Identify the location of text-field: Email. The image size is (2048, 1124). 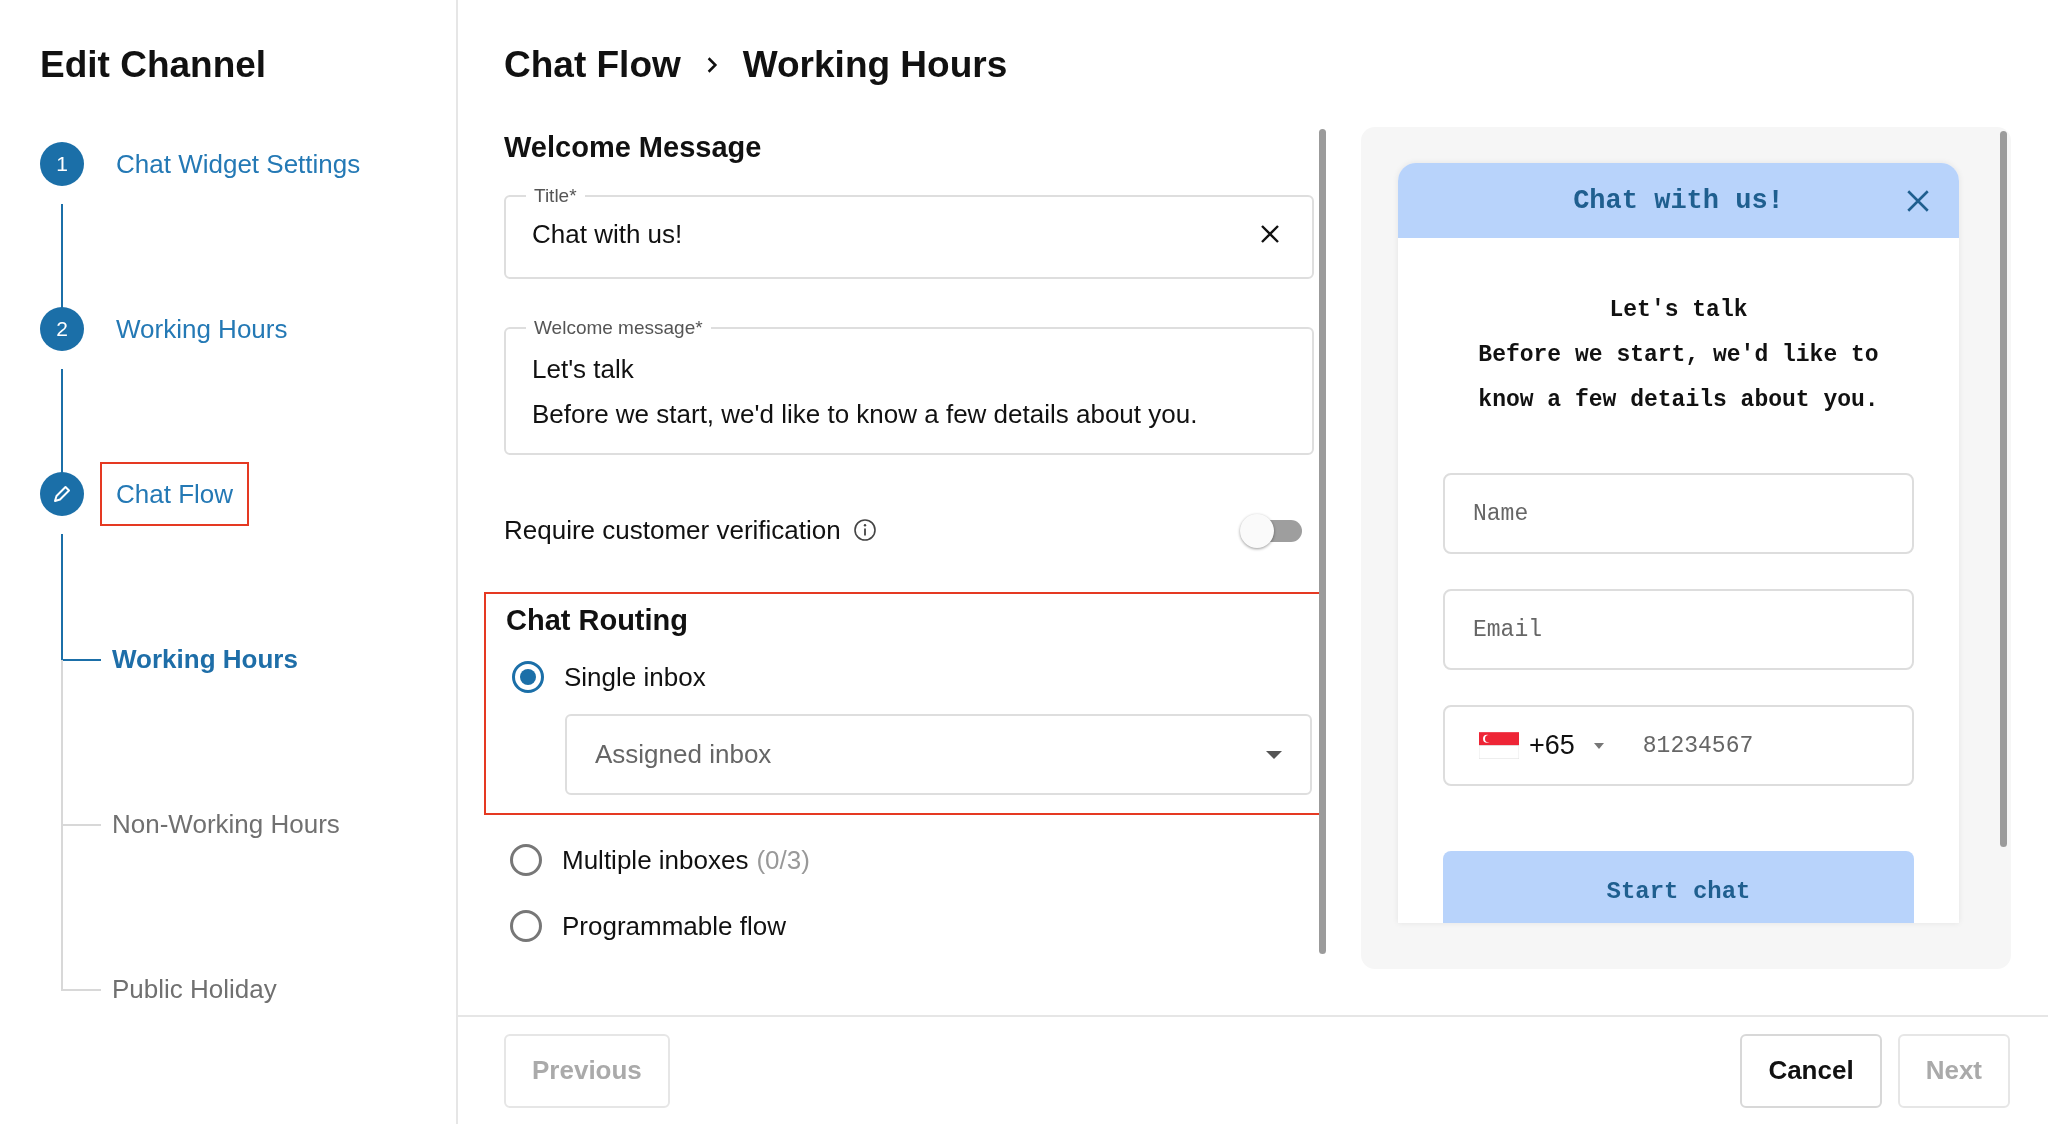
(1678, 629).